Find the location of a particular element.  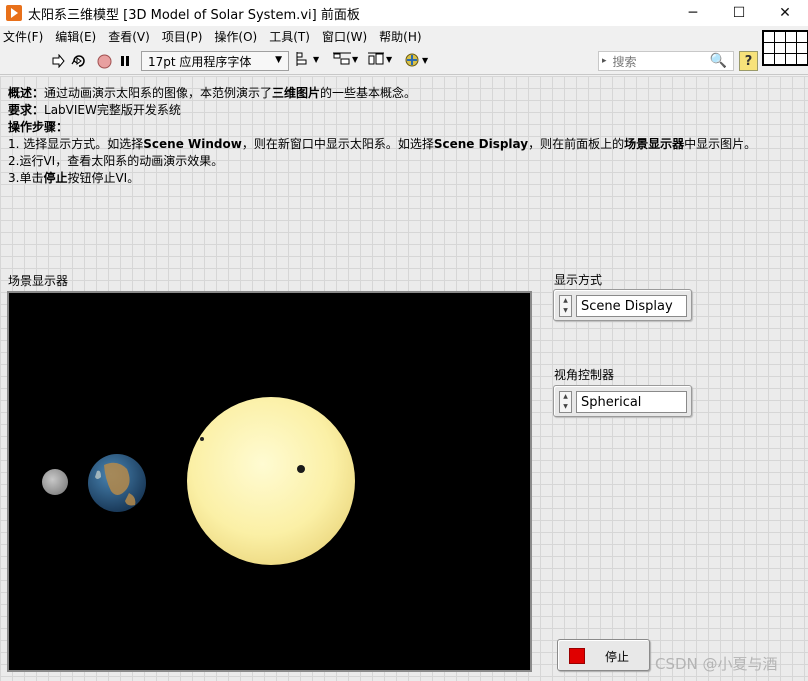

labview-vi-icon is located at coordinates (14, 13).